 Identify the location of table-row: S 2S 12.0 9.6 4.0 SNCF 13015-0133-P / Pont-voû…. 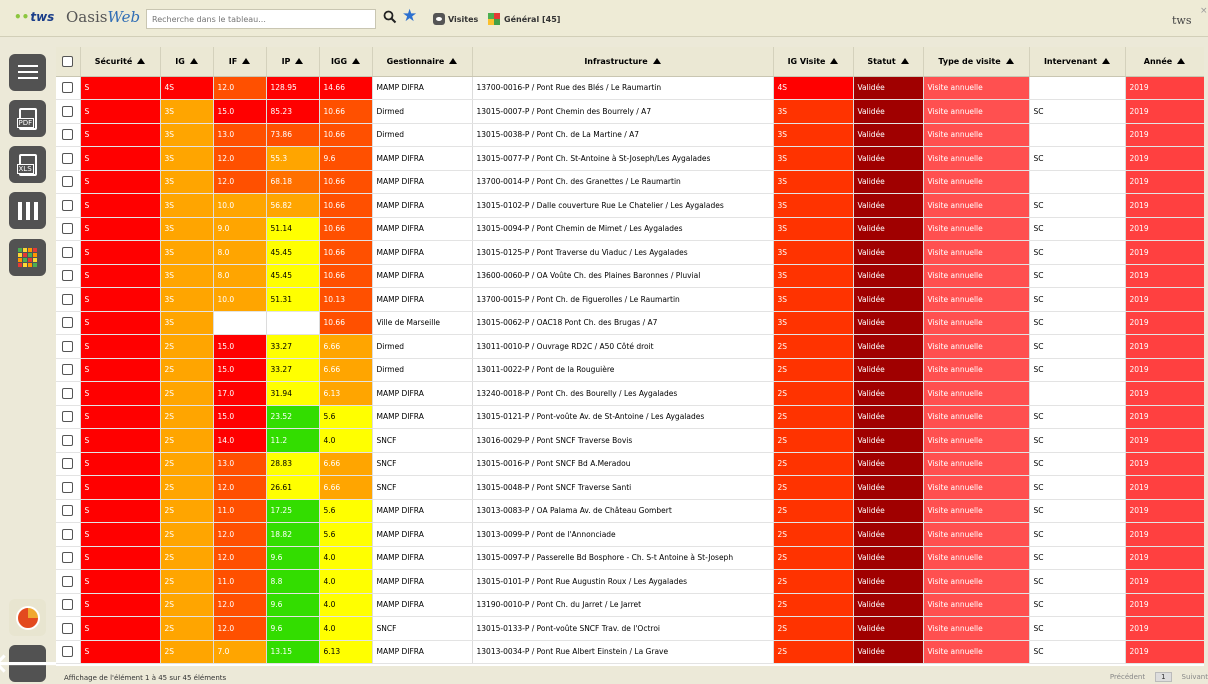
(630, 628).